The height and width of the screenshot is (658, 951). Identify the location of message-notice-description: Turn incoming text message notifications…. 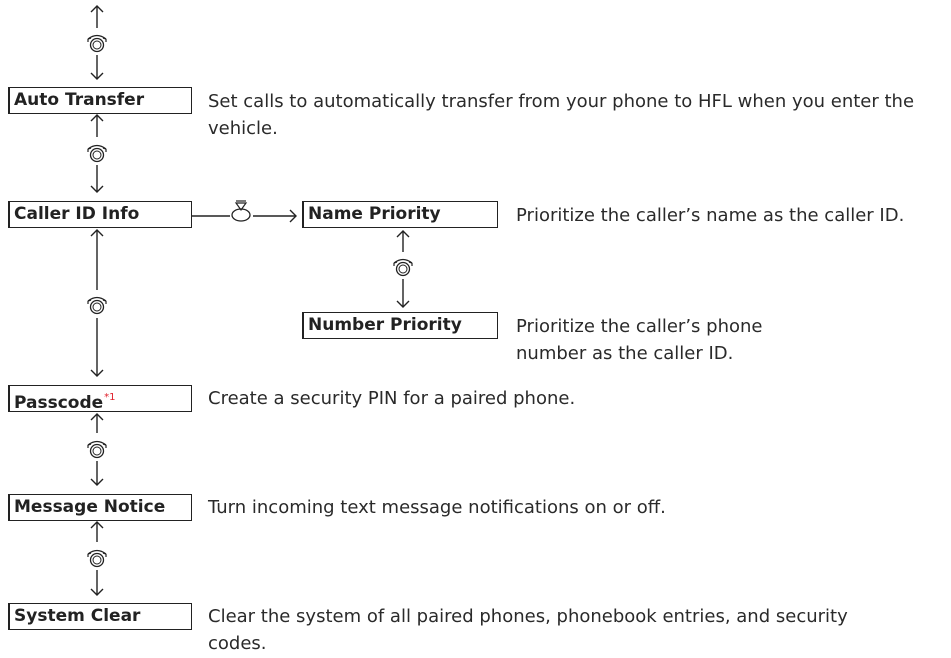
(437, 507).